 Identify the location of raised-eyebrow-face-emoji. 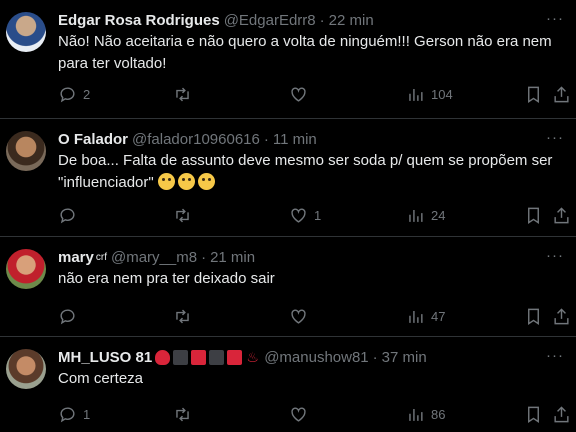
(186, 181).